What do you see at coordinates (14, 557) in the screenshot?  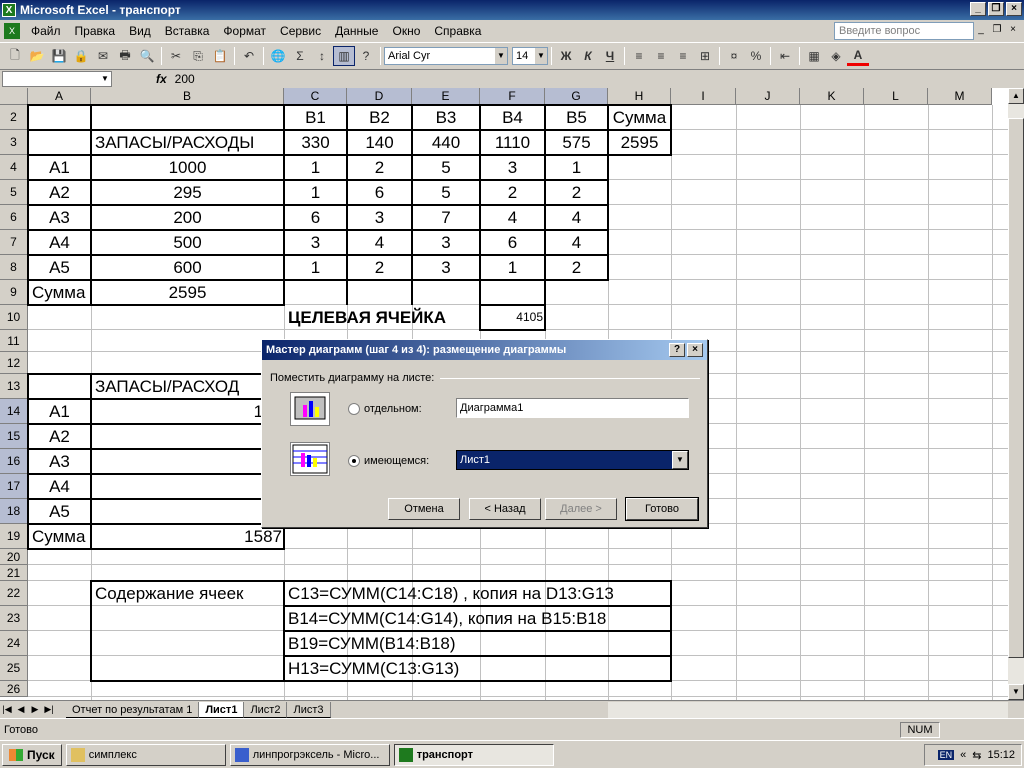 I see `row-header-20: 20` at bounding box center [14, 557].